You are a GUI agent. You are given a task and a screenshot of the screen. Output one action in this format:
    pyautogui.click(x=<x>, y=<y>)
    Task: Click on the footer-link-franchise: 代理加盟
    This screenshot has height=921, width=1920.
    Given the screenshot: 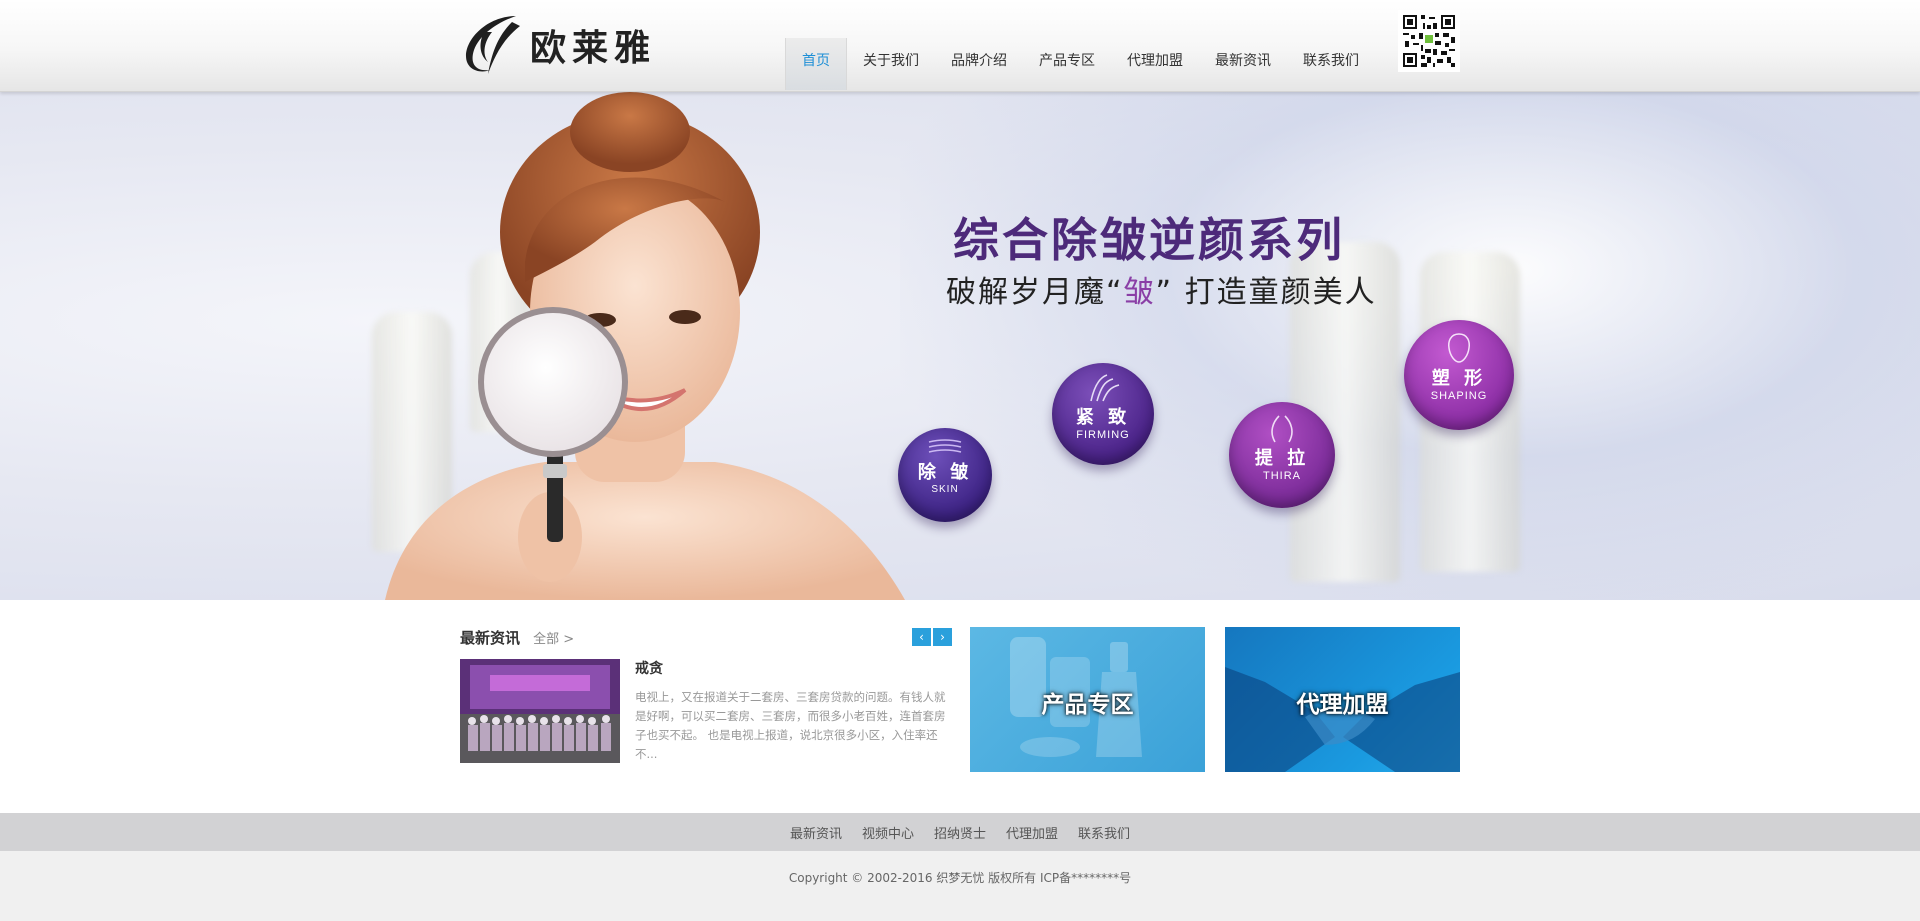 What is the action you would take?
    pyautogui.click(x=1032, y=832)
    